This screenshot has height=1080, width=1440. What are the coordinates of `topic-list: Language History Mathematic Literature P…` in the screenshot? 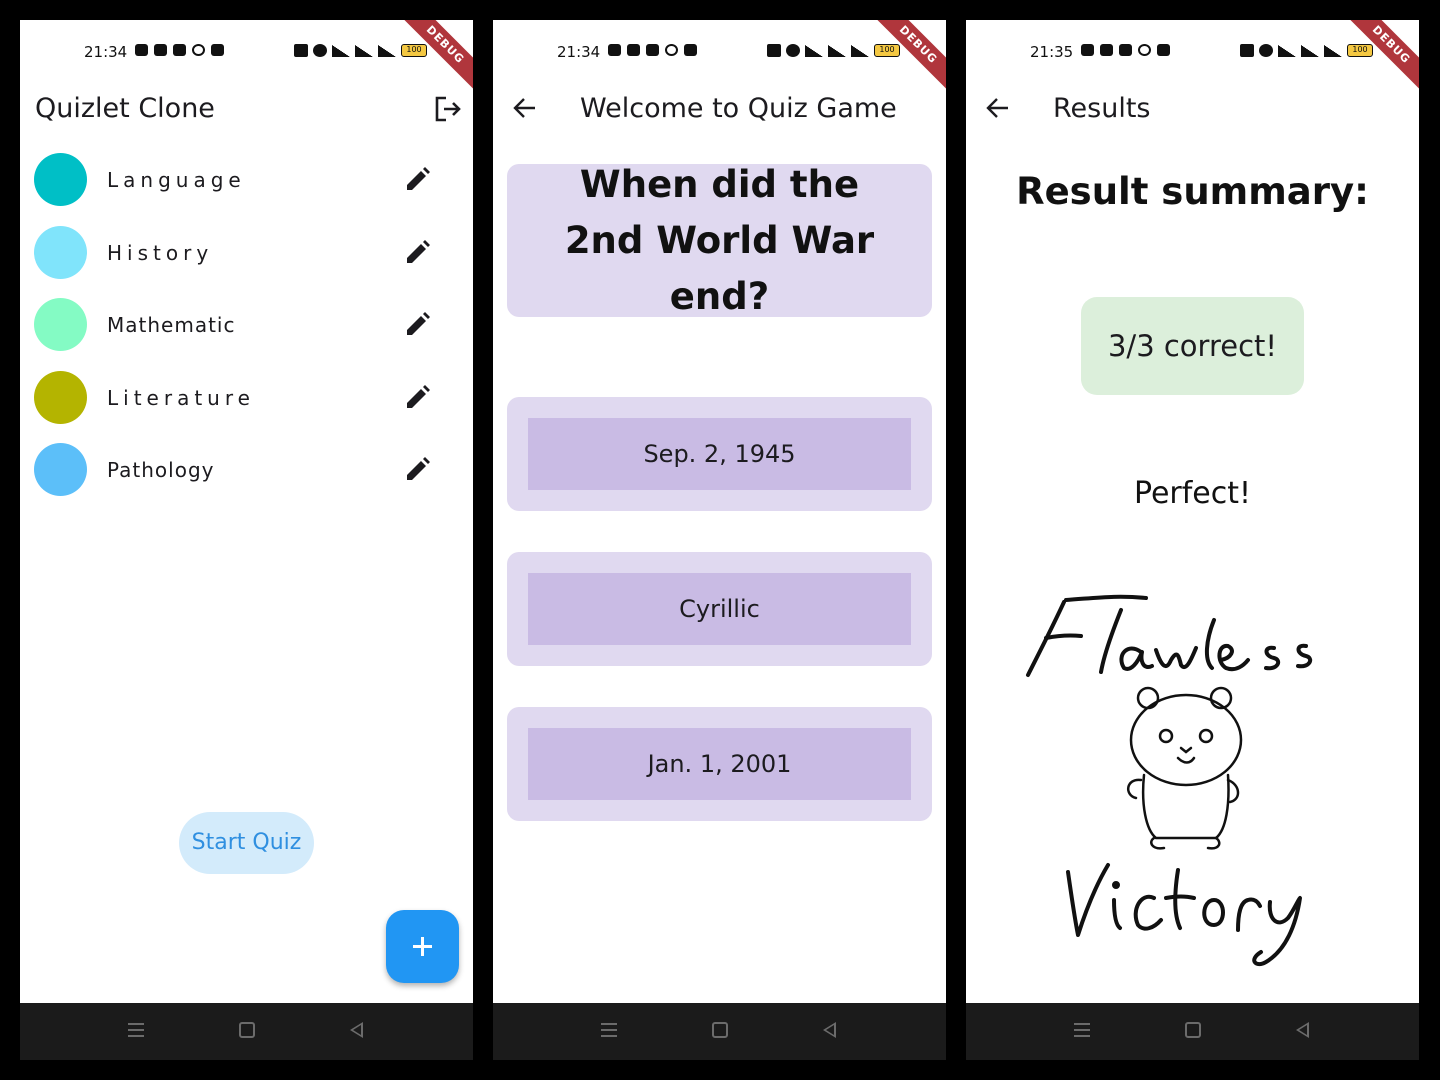 It's located at (246, 334).